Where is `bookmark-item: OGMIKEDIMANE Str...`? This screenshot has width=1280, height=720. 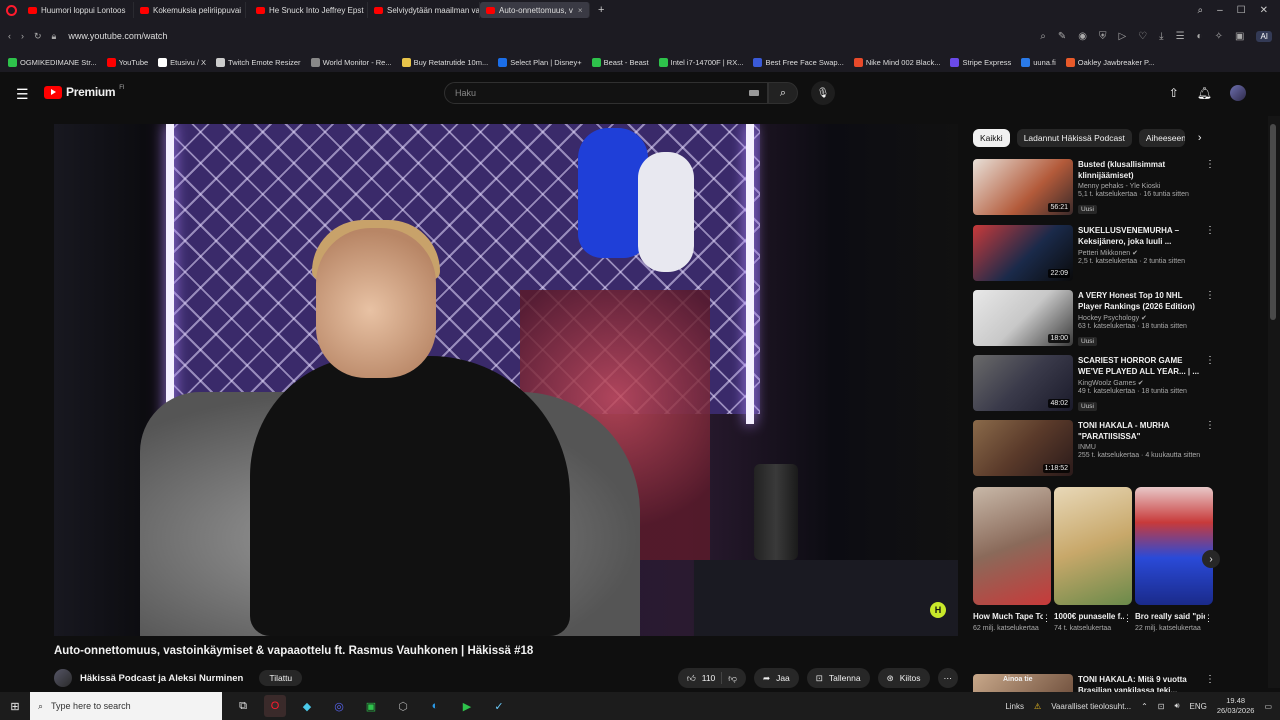 bookmark-item: OGMIKEDIMANE Str... is located at coordinates (52, 62).